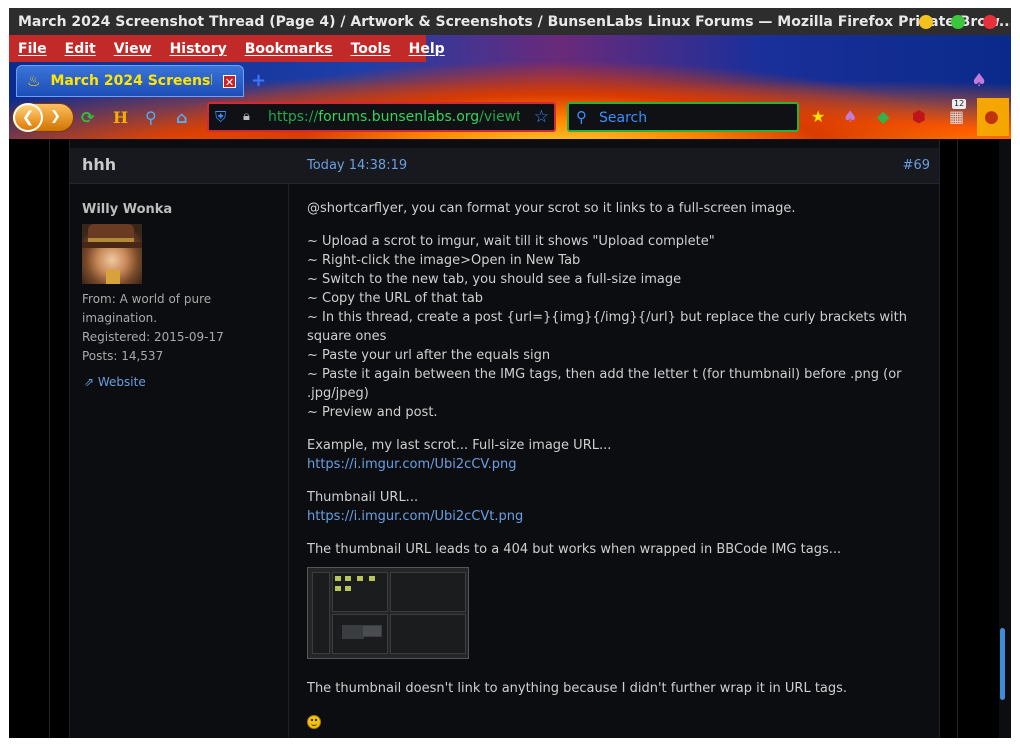  Describe the element at coordinates (427, 49) in the screenshot. I see `menu-help: Help` at that location.